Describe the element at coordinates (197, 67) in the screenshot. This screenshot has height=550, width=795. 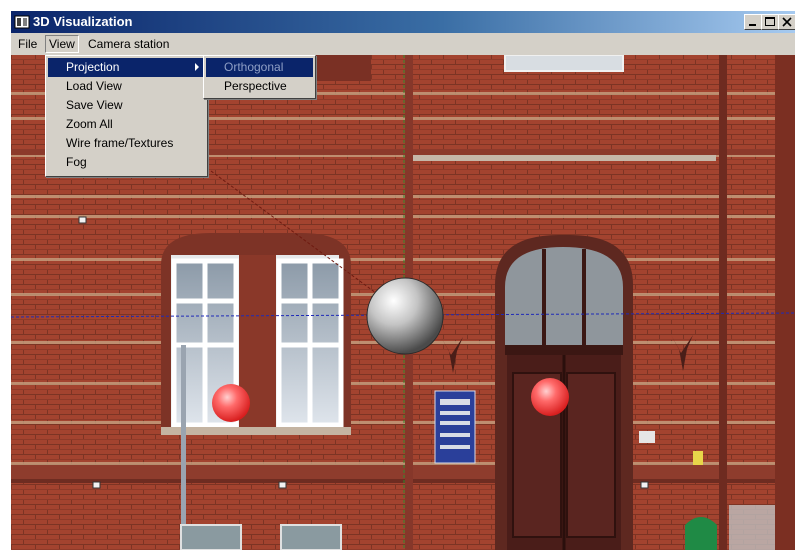
I see `submenu-arrow-icon` at that location.